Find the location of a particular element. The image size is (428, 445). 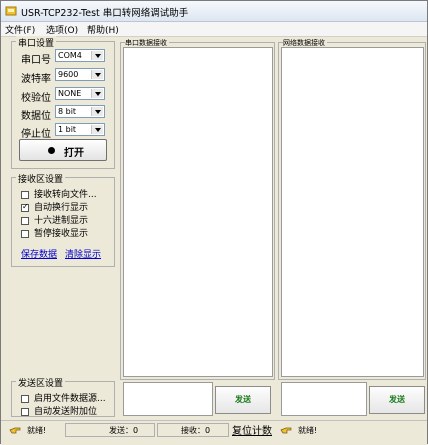

option-label: 十六进制显示 is located at coordinates (61, 221).